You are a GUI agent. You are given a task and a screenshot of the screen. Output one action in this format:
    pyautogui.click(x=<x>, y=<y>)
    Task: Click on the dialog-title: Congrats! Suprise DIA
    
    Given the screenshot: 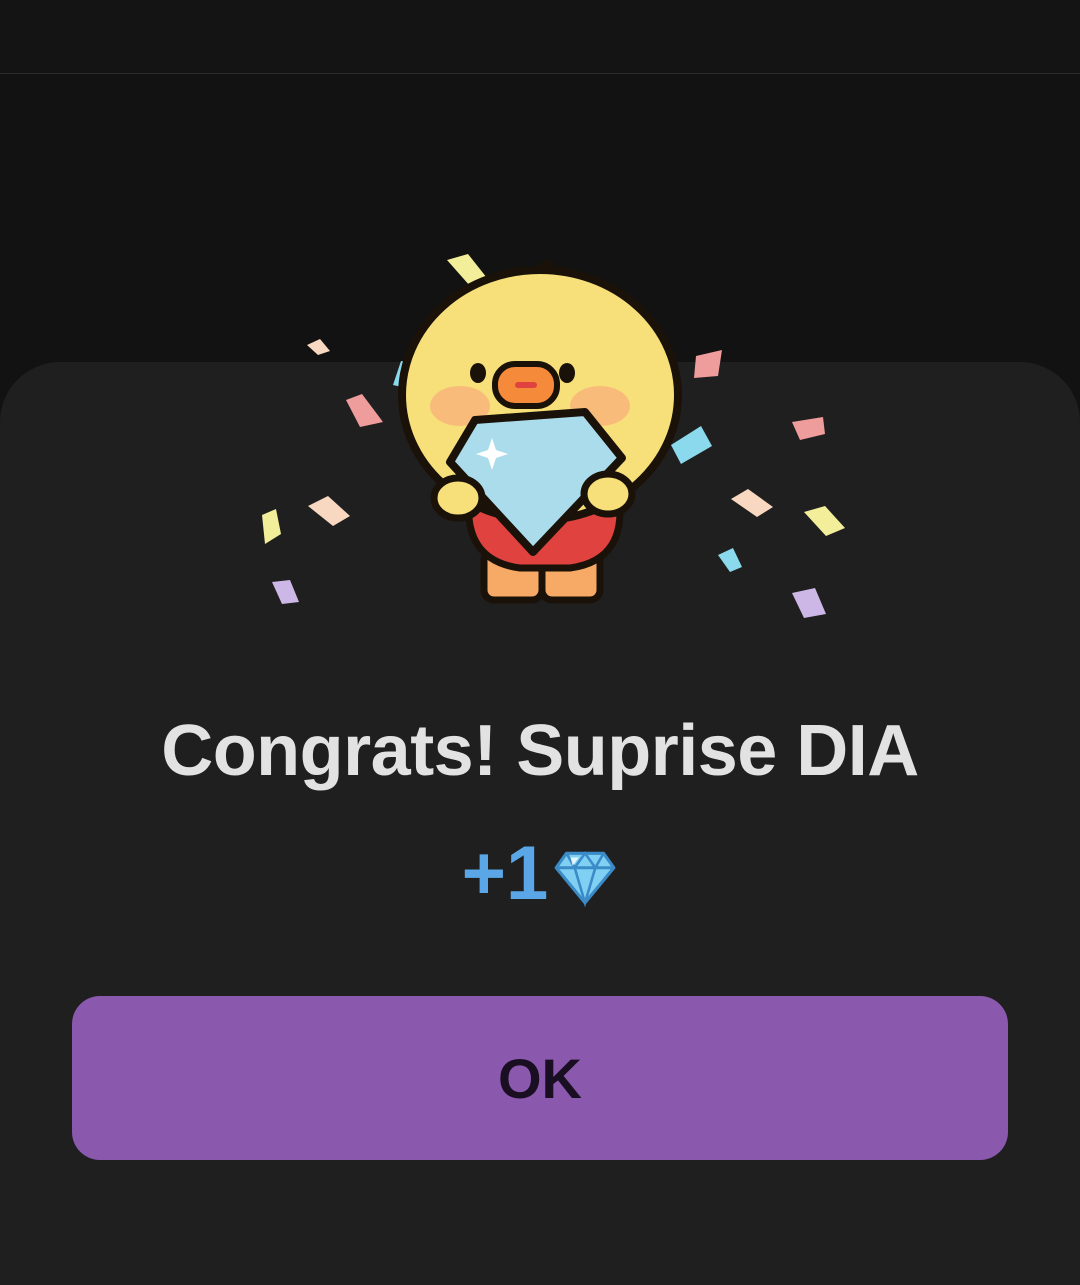 What is the action you would take?
    pyautogui.click(x=540, y=751)
    